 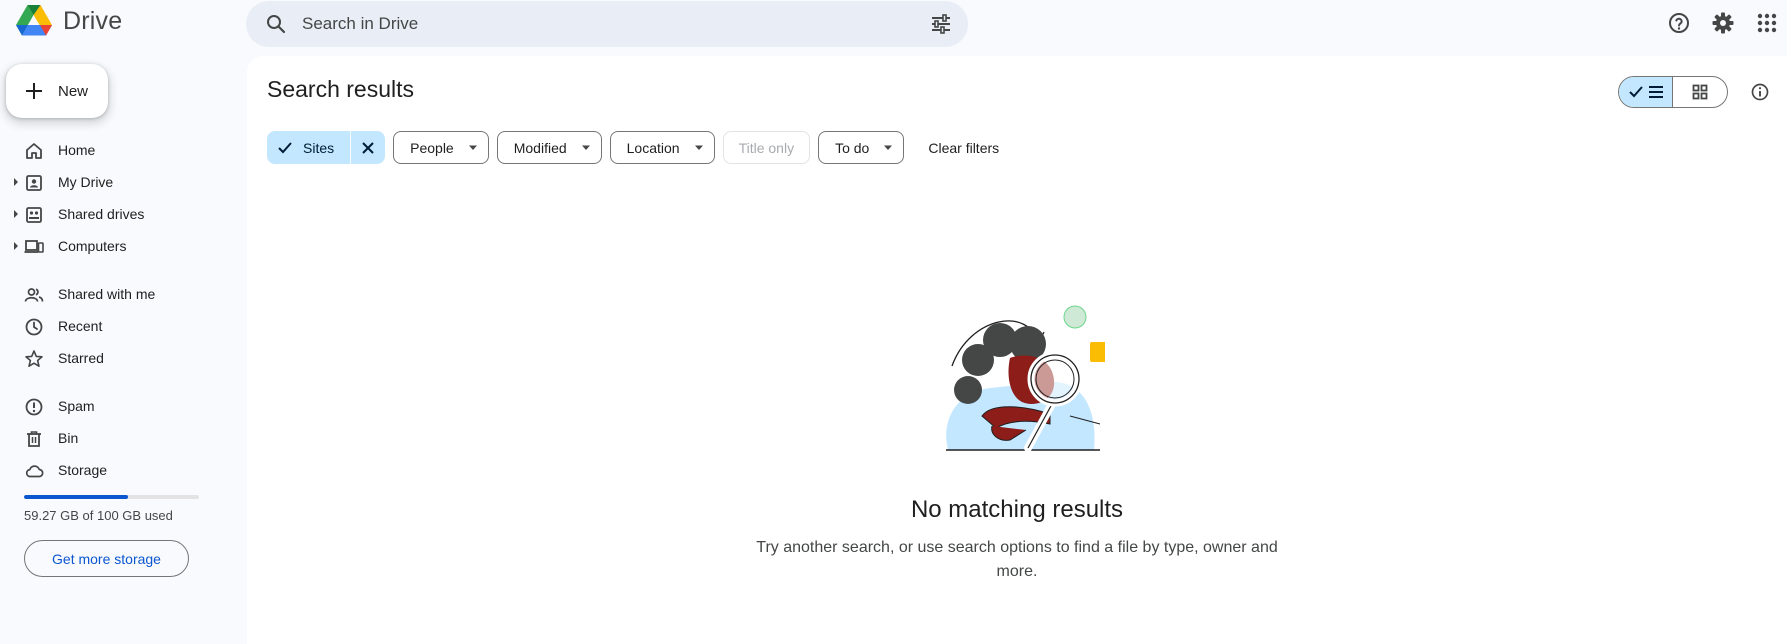 What do you see at coordinates (1767, 23) in the screenshot?
I see `apps-grid-icon` at bounding box center [1767, 23].